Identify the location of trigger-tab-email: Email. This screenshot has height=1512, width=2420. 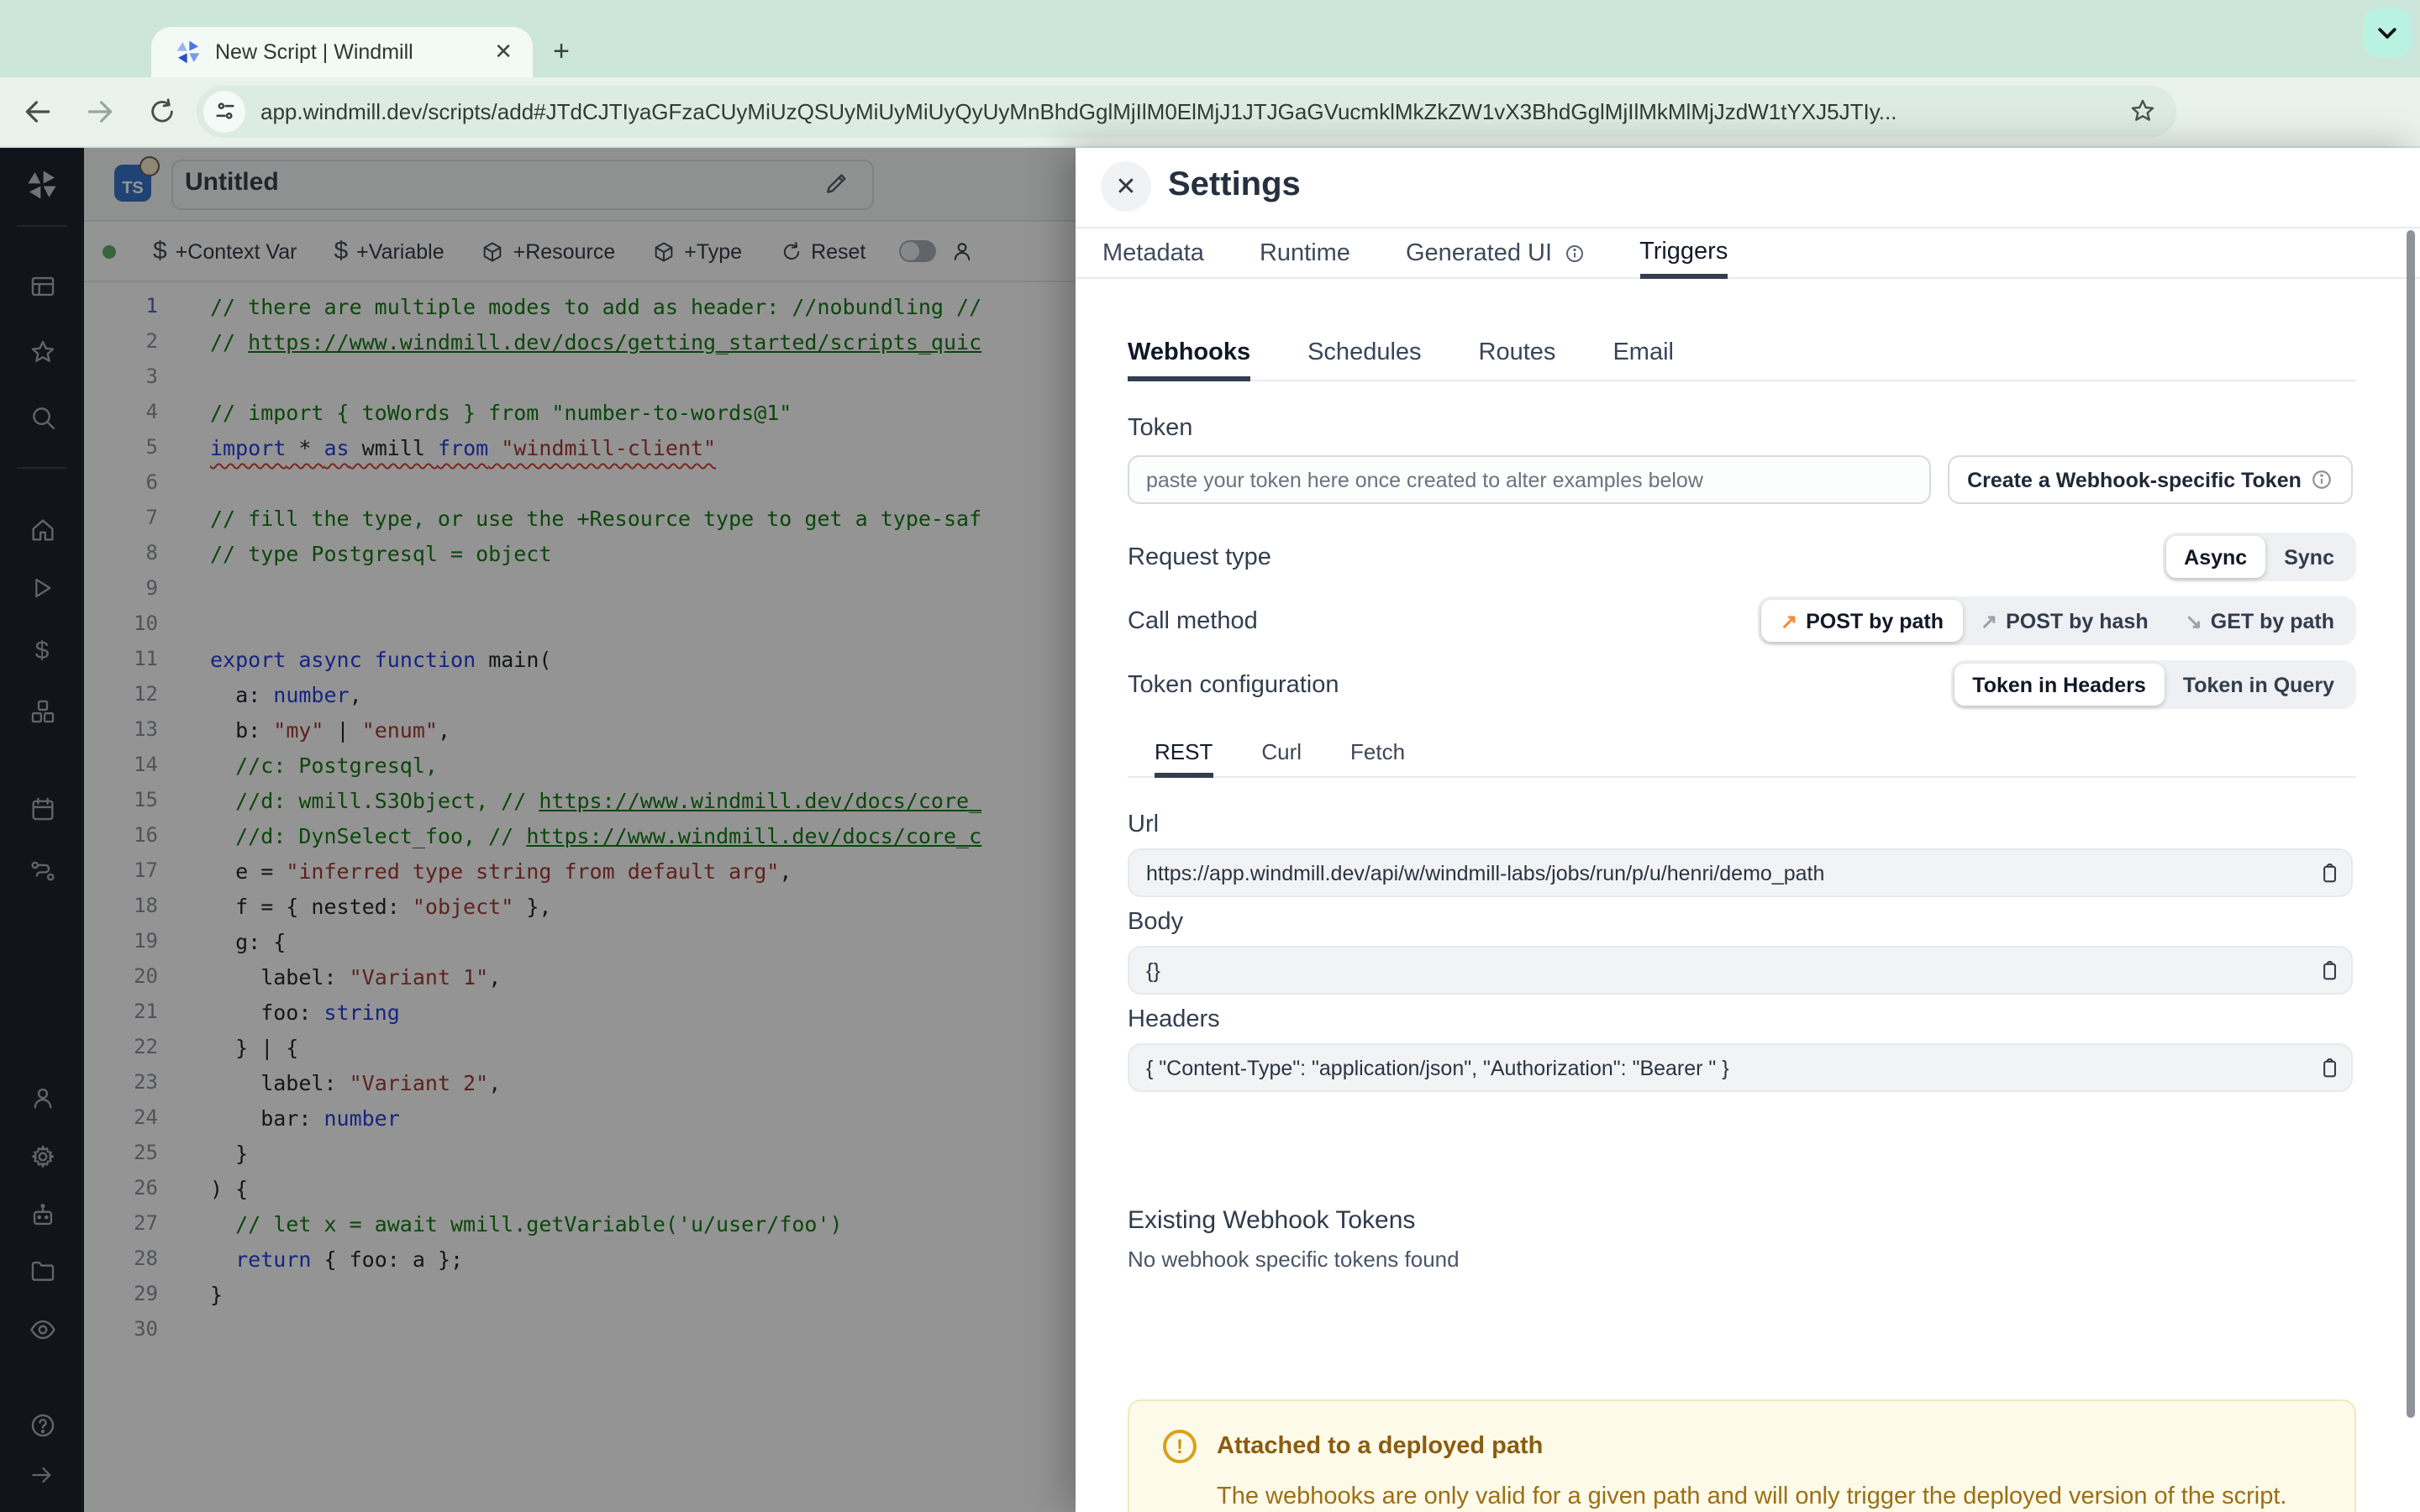
(1643, 354).